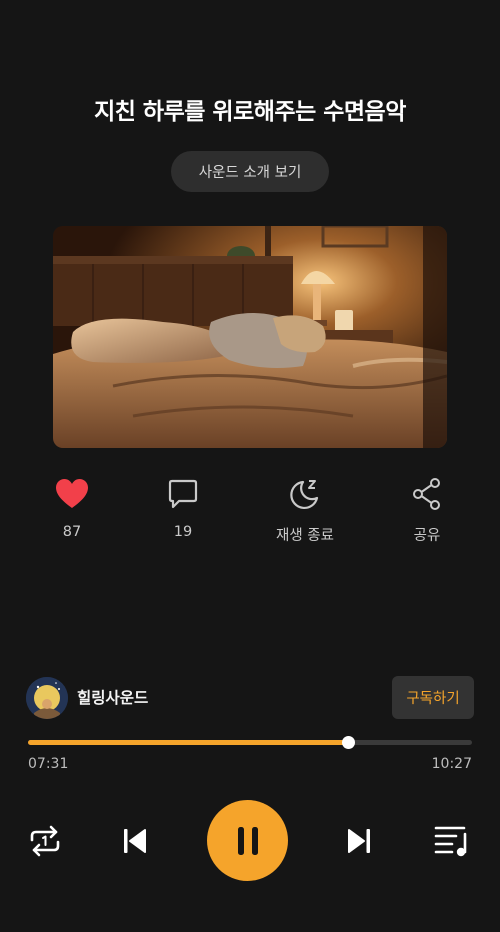 This screenshot has width=500, height=932. I want to click on previous-button, so click(135, 841).